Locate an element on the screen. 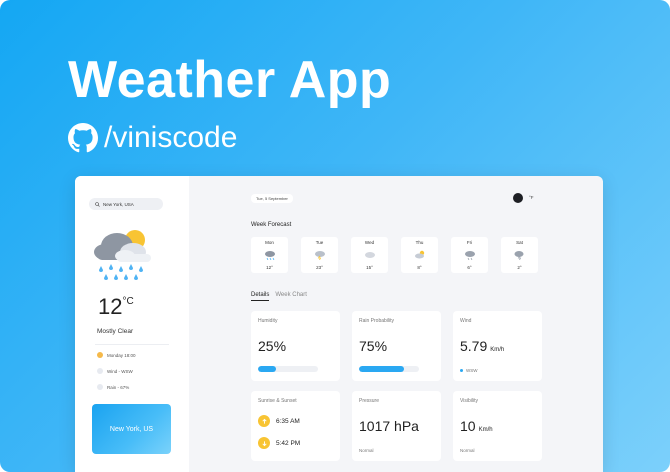 This screenshot has width=670, height=472. search-input is located at coordinates (133, 204).